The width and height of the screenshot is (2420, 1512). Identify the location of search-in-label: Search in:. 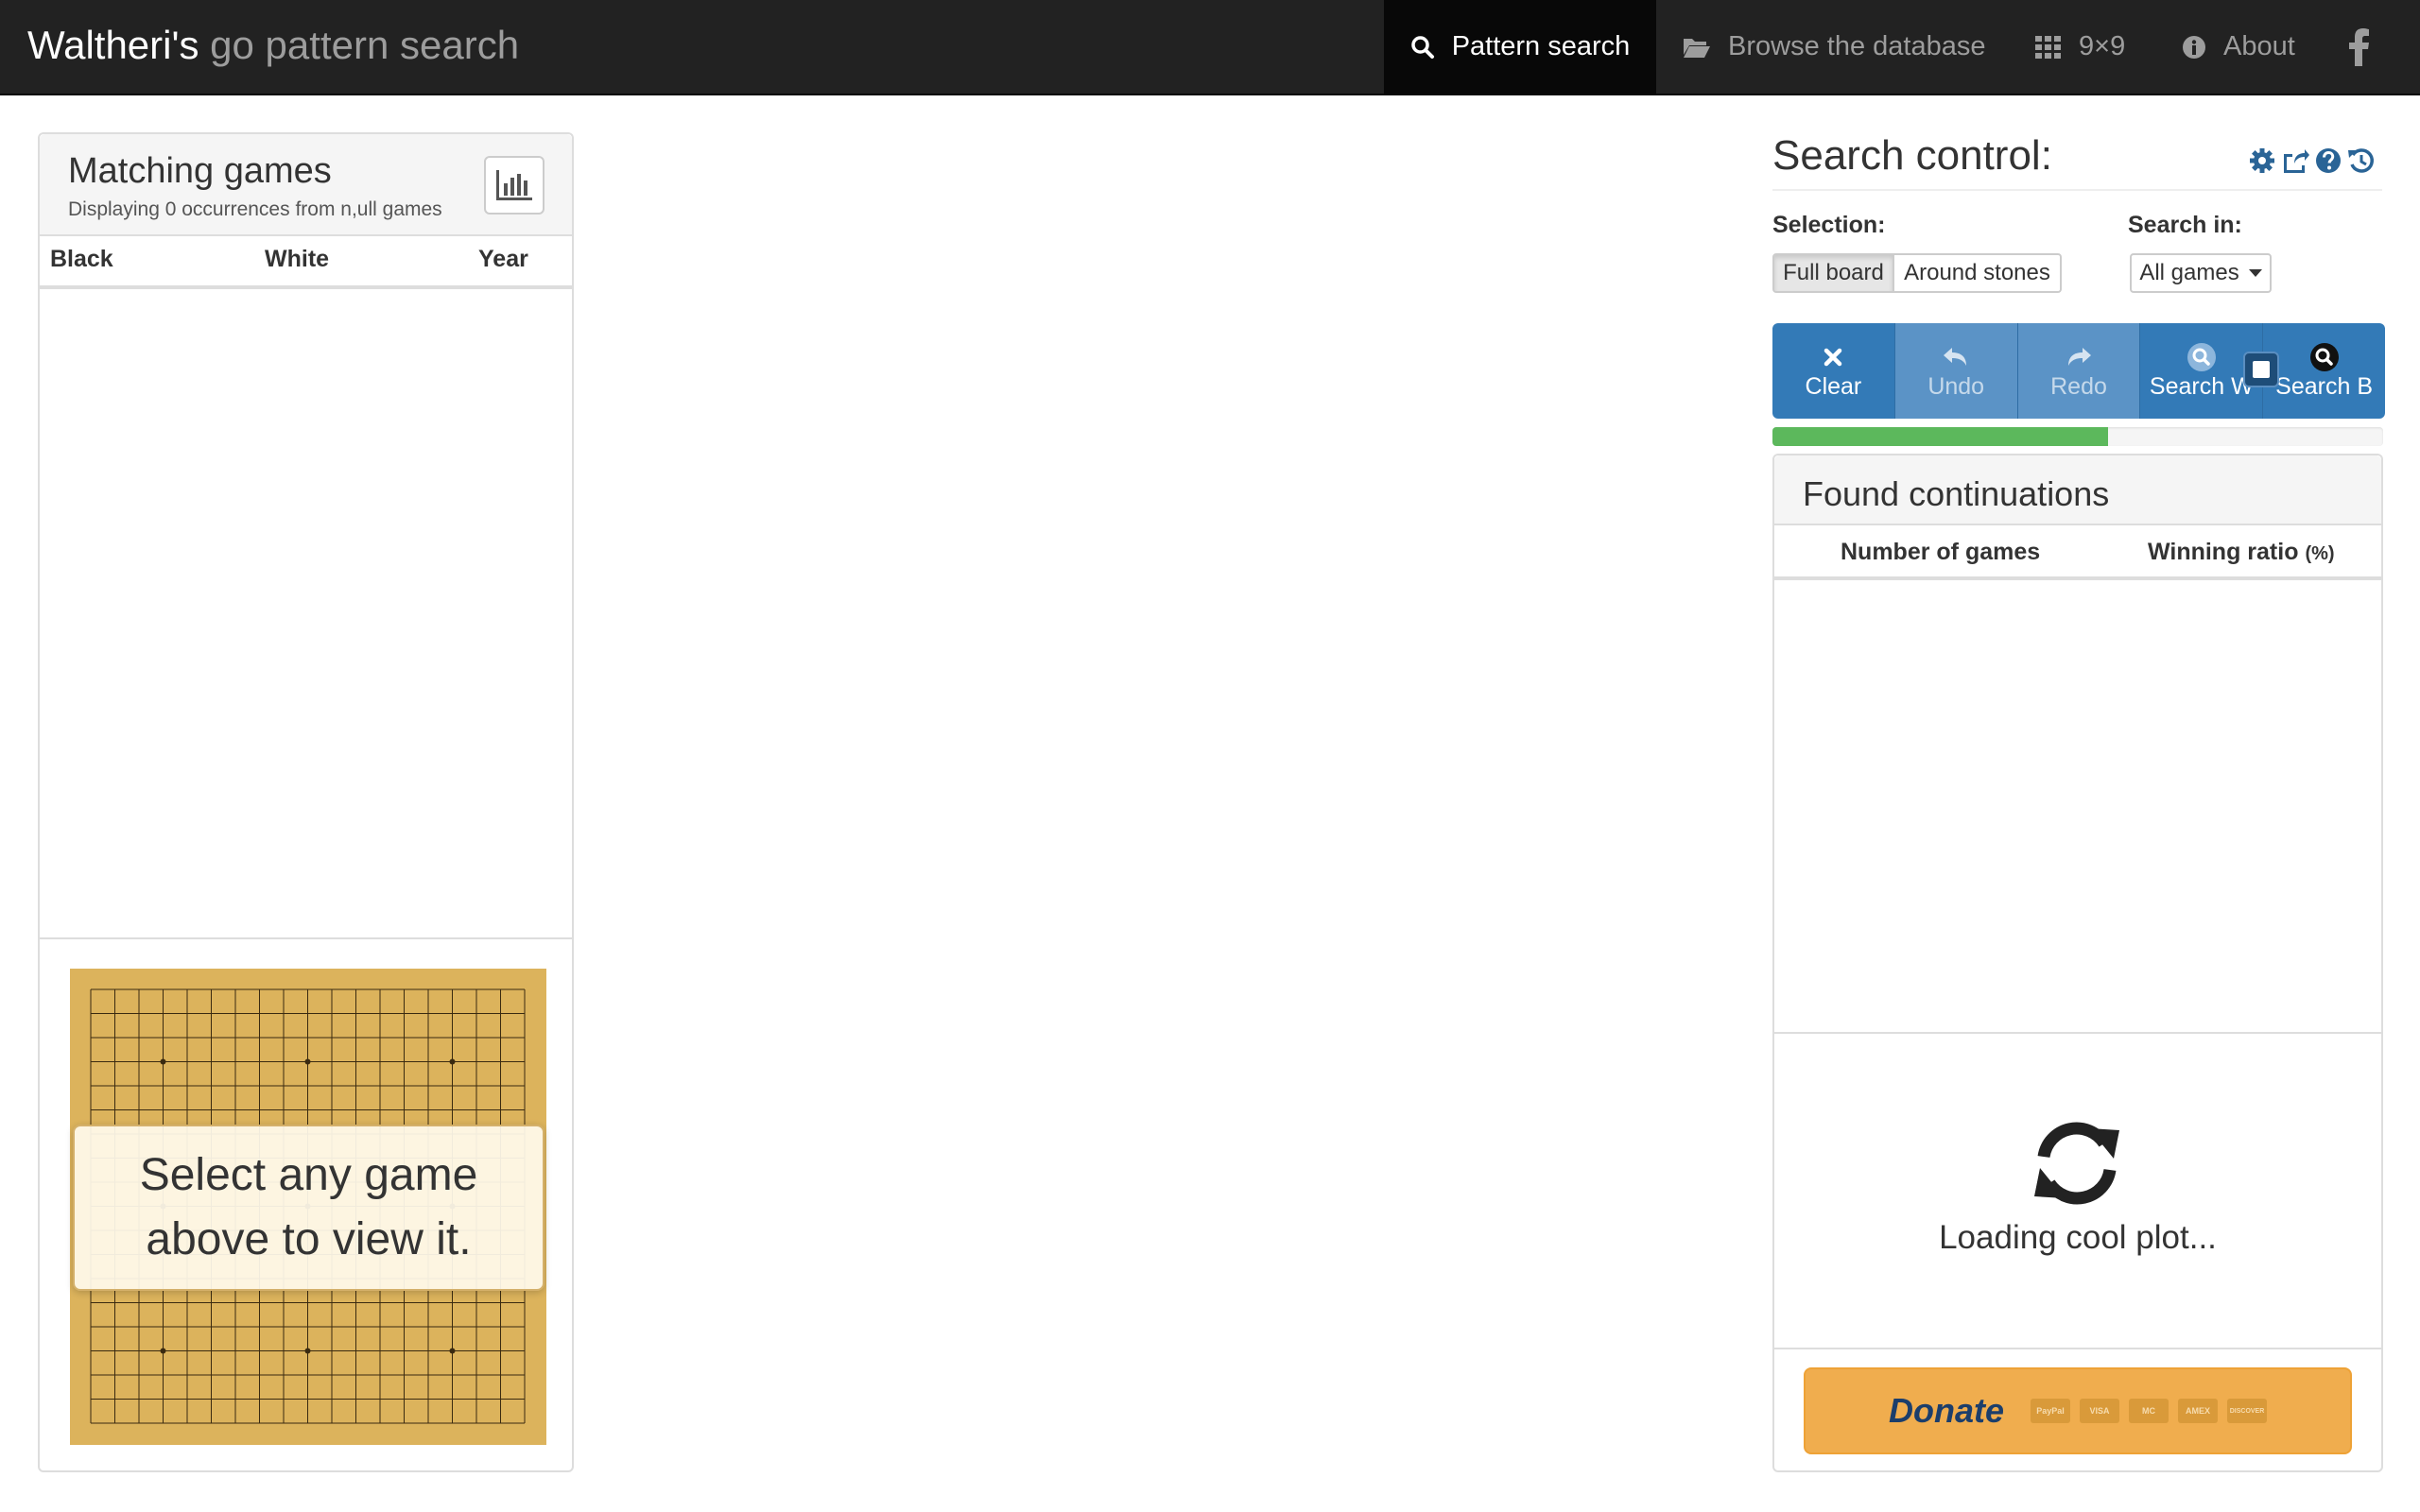
(2185, 225).